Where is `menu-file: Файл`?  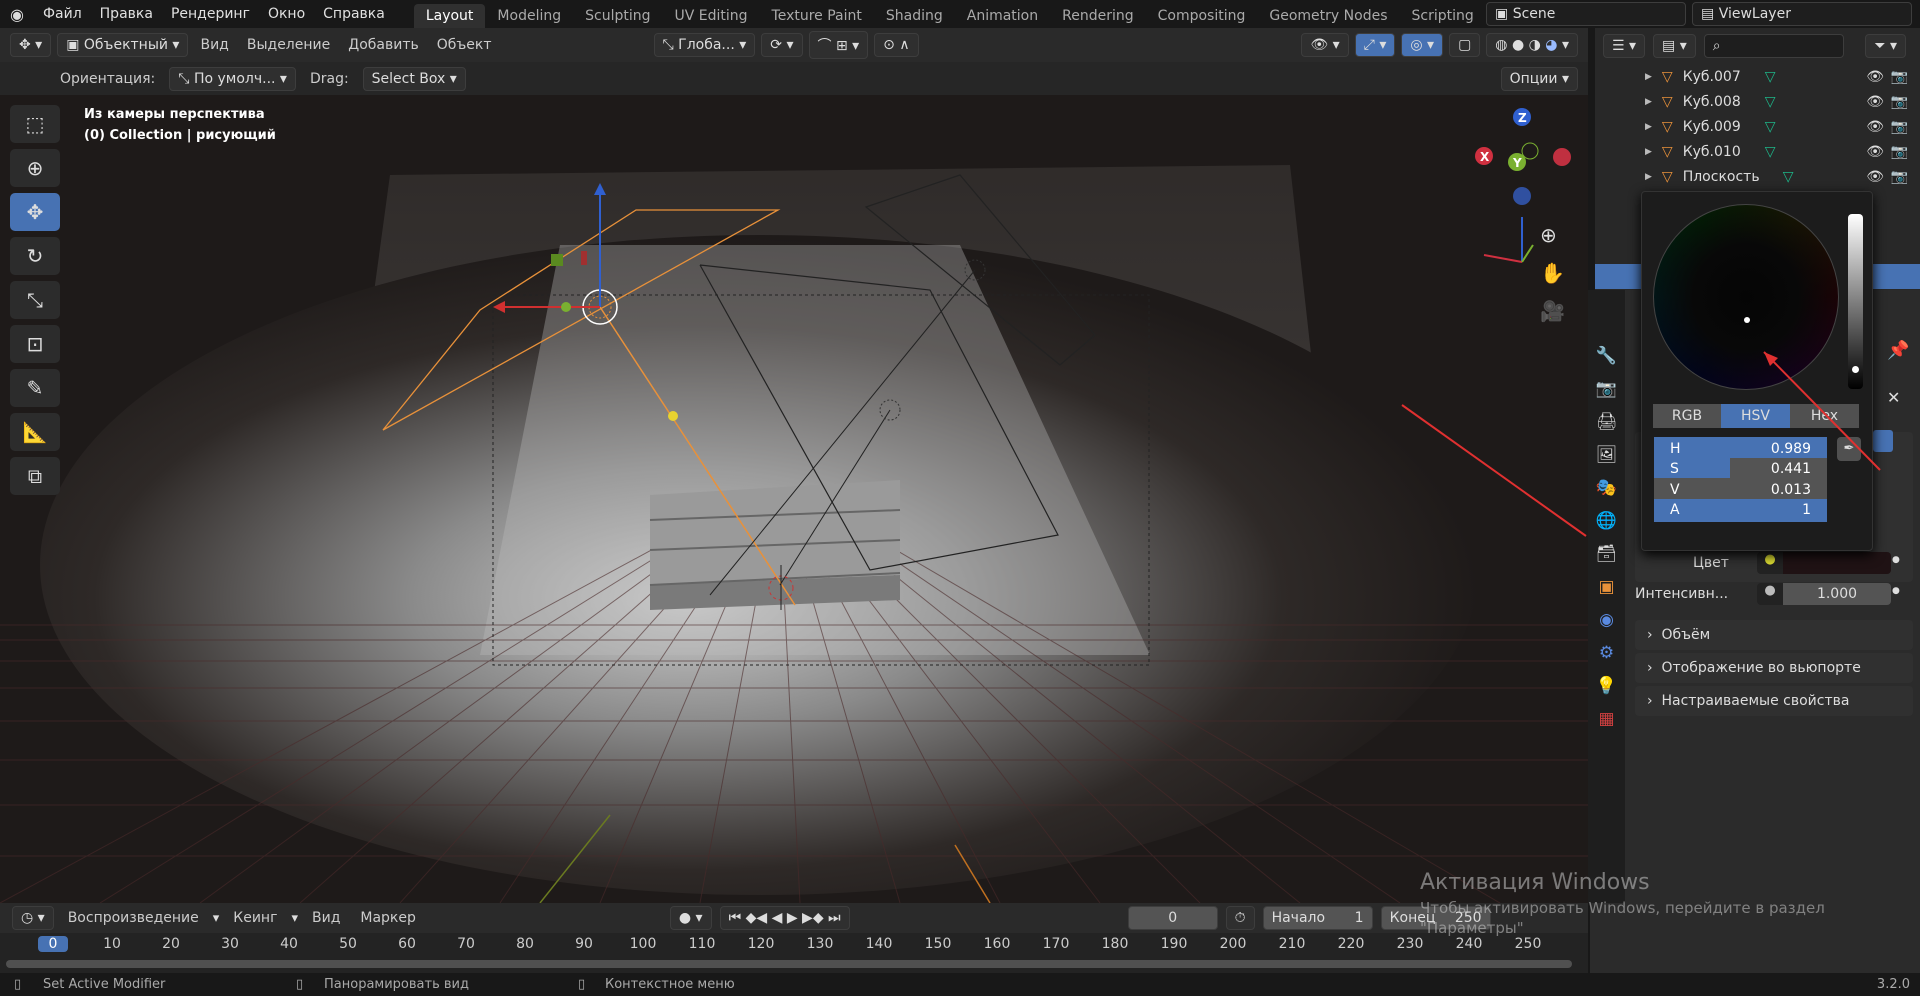
menu-file: Файл is located at coordinates (62, 14).